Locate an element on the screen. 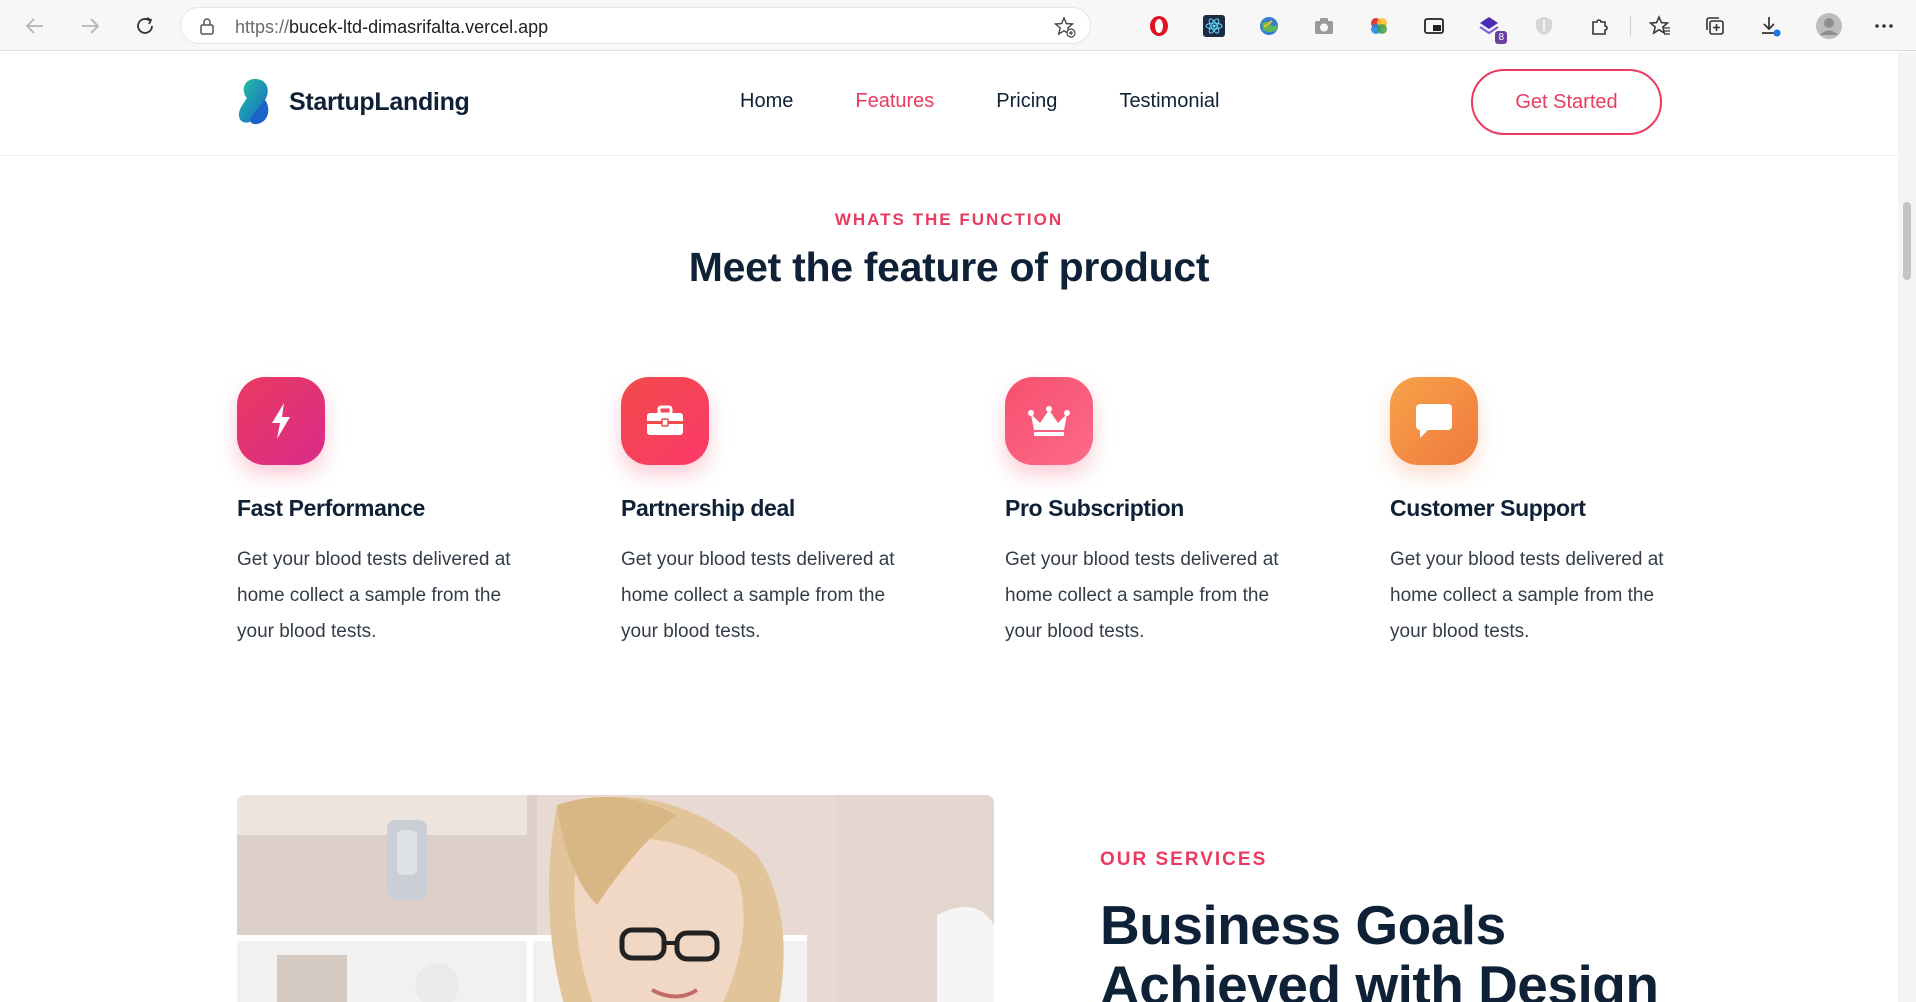 The width and height of the screenshot is (1916, 1002). feature-title: Partnership deal is located at coordinates (708, 508).